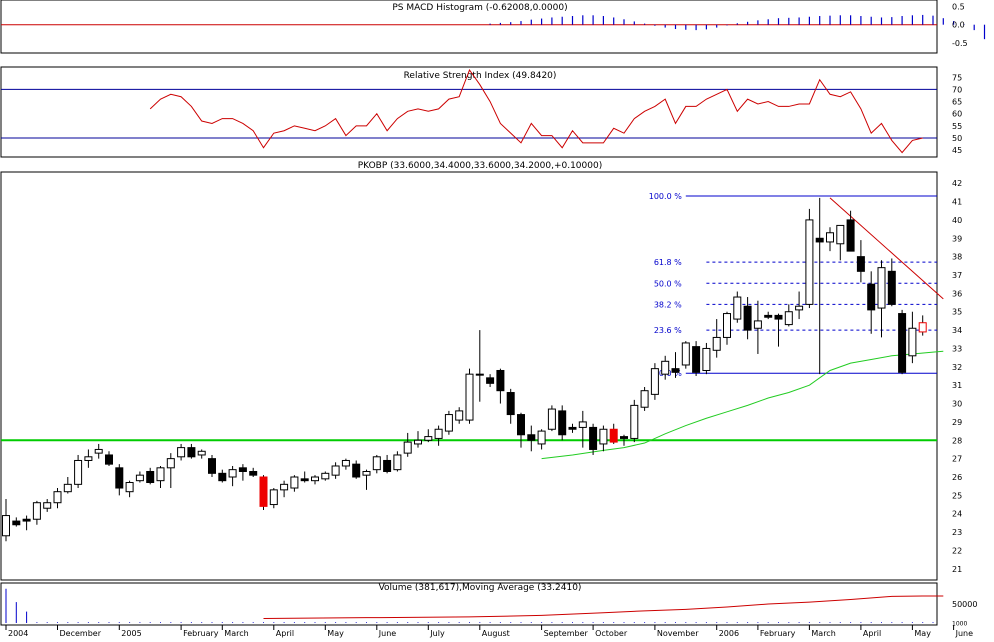  Describe the element at coordinates (131, 633) in the screenshot. I see `x-axis-label: 2005` at that location.